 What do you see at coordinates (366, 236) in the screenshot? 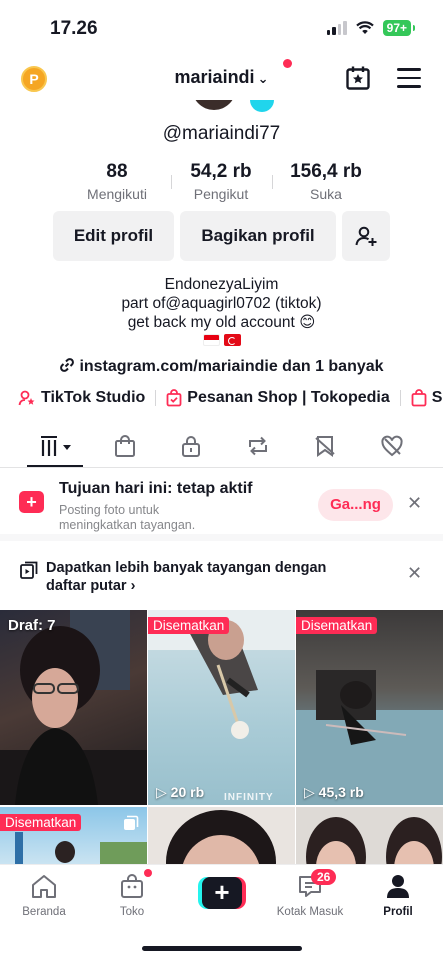
I see `add-friend-button` at bounding box center [366, 236].